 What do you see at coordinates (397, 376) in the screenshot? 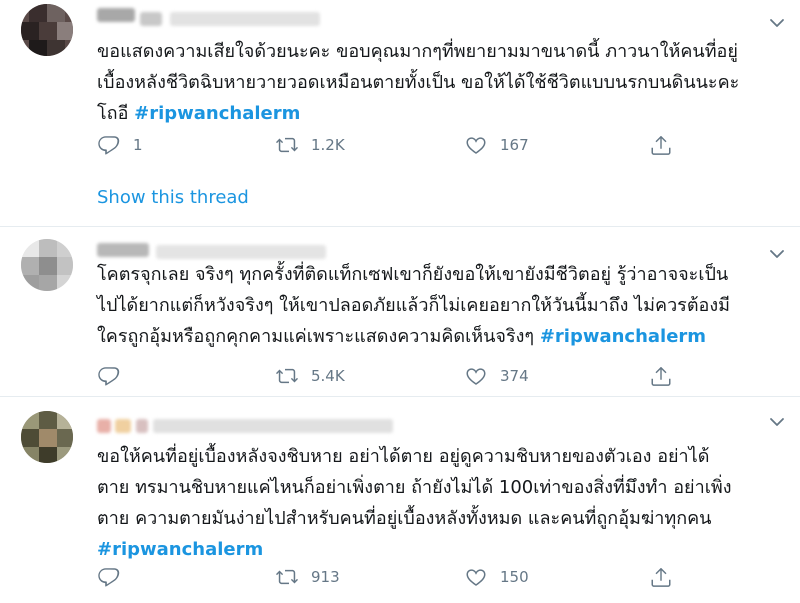
I see `tweet-actions: 5.4K 374` at bounding box center [397, 376].